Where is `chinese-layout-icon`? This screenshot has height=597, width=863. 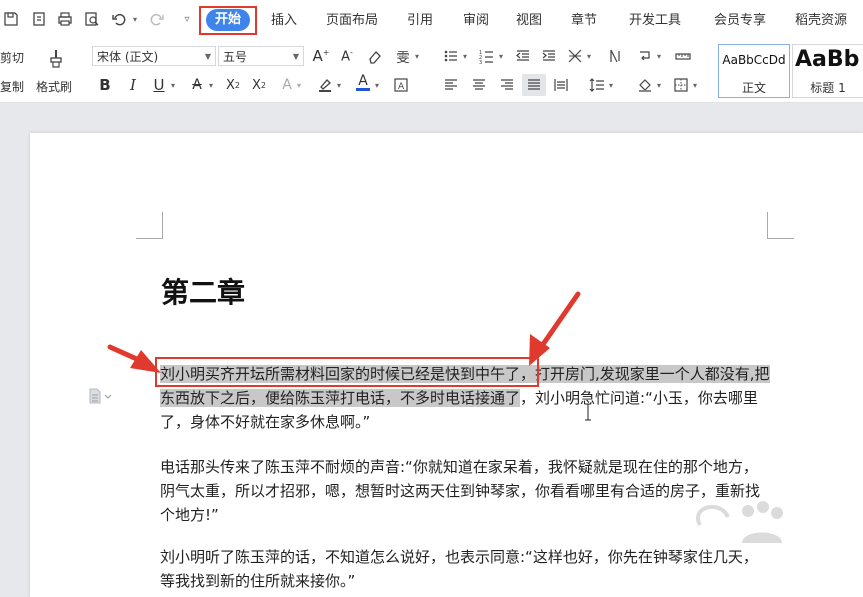
chinese-layout-icon is located at coordinates (575, 56).